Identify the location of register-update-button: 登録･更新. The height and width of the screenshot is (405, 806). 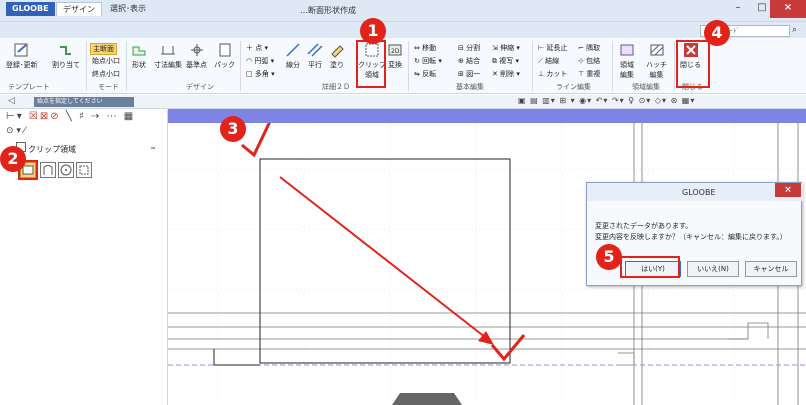
(22, 56).